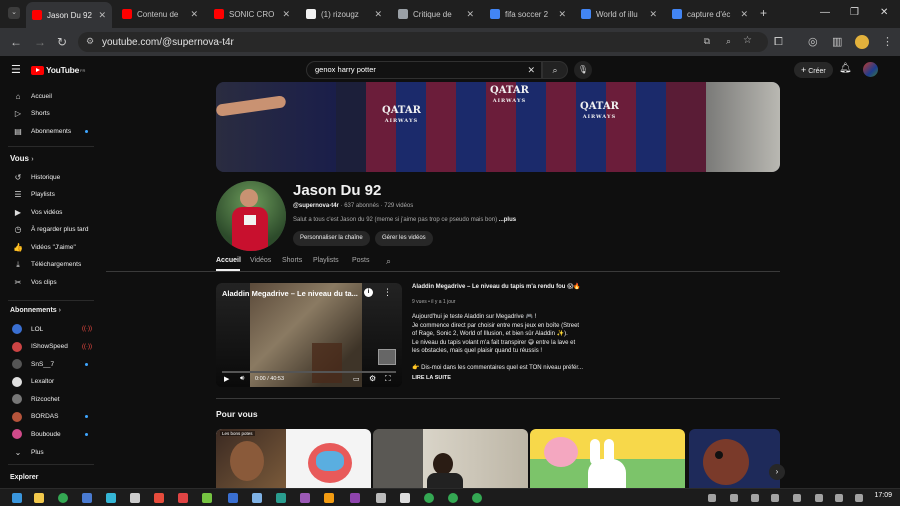  I want to click on tab-shorts: Shorts, so click(292, 260).